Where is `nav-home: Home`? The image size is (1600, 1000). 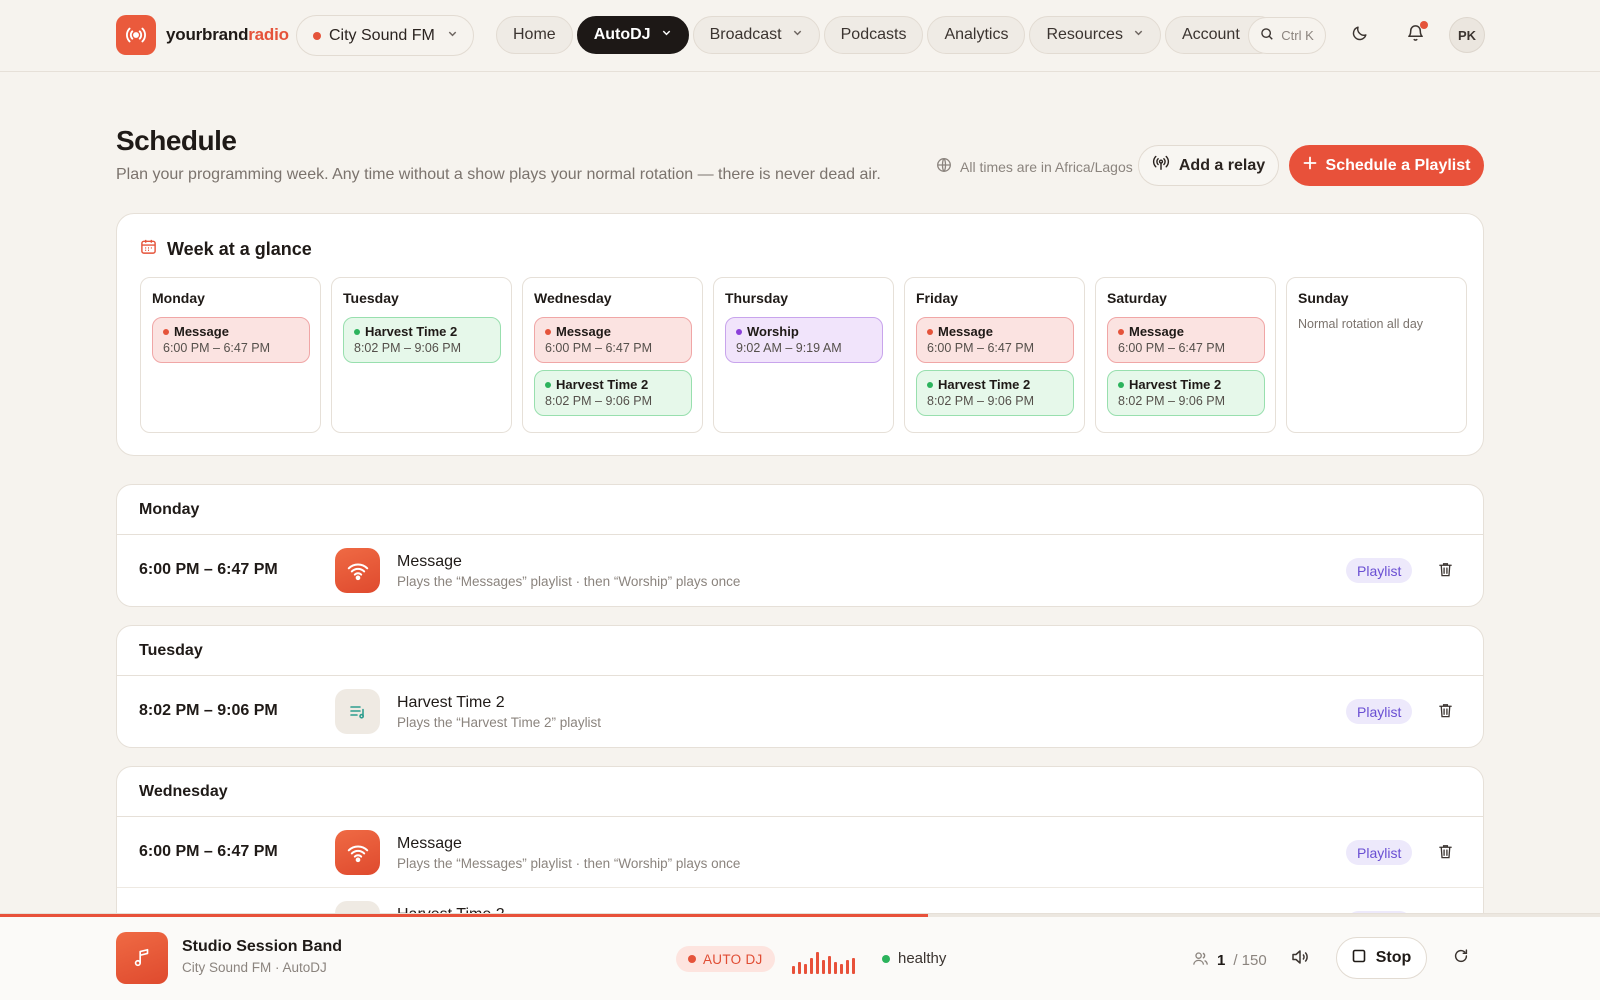
nav-home: Home is located at coordinates (534, 35).